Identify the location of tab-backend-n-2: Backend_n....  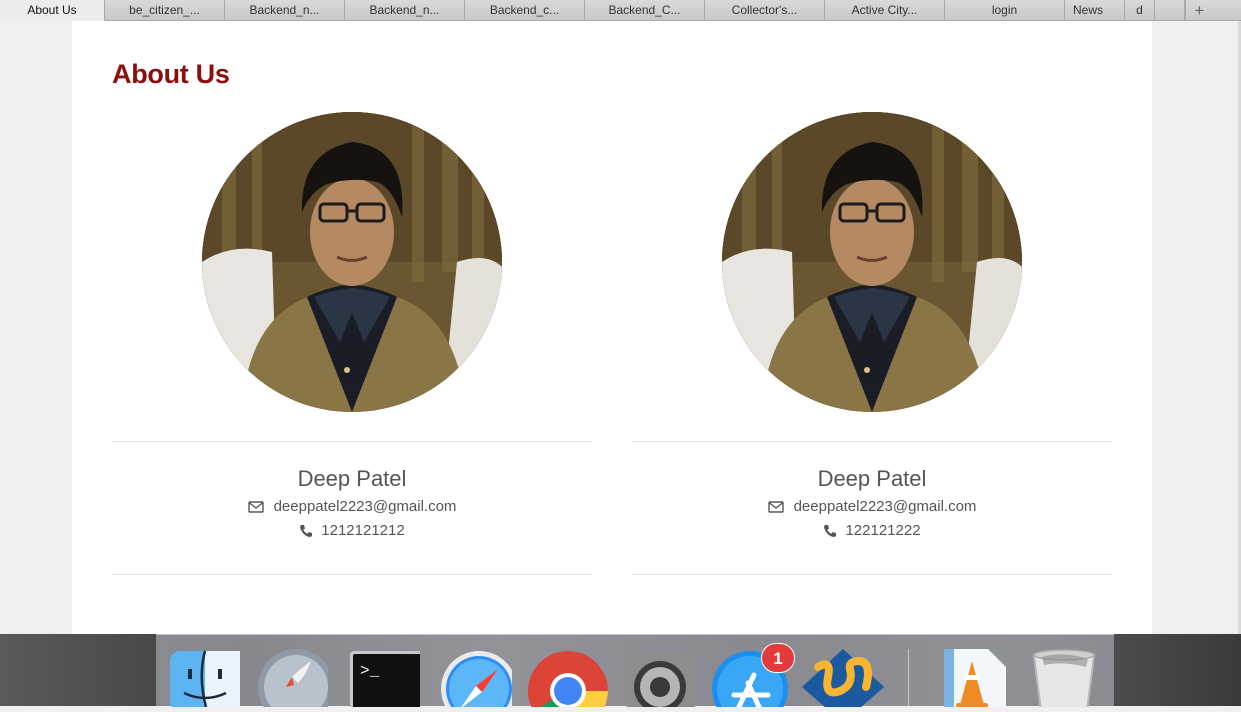
(405, 10).